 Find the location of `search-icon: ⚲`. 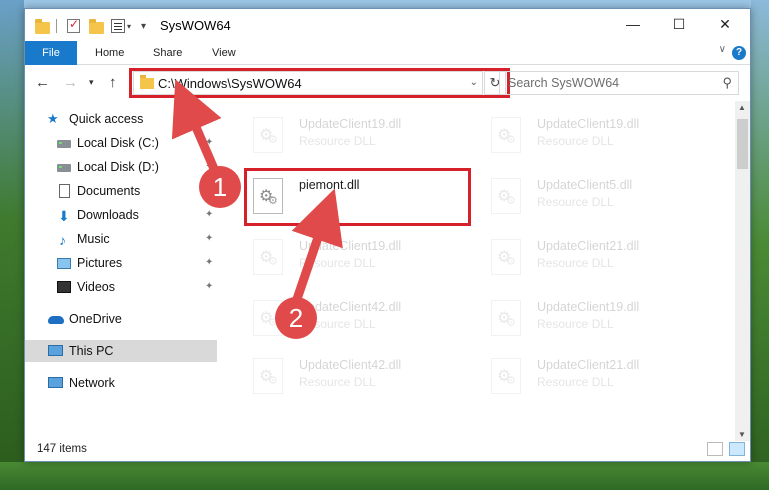

search-icon: ⚲ is located at coordinates (727, 82).